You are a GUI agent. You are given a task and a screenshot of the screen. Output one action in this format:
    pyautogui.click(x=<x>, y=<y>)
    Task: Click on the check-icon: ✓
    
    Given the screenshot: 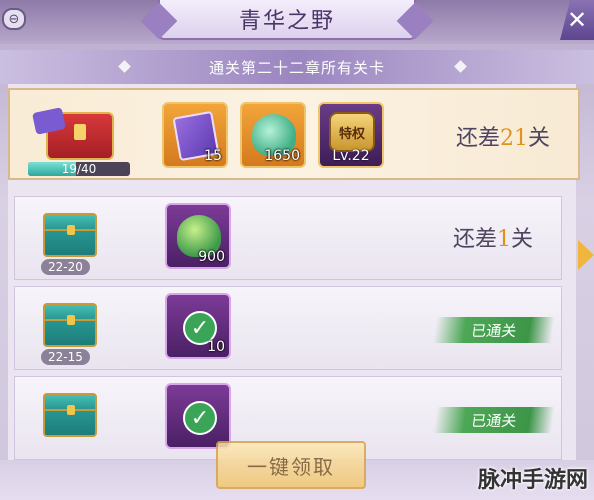 What is the action you would take?
    pyautogui.click(x=200, y=418)
    